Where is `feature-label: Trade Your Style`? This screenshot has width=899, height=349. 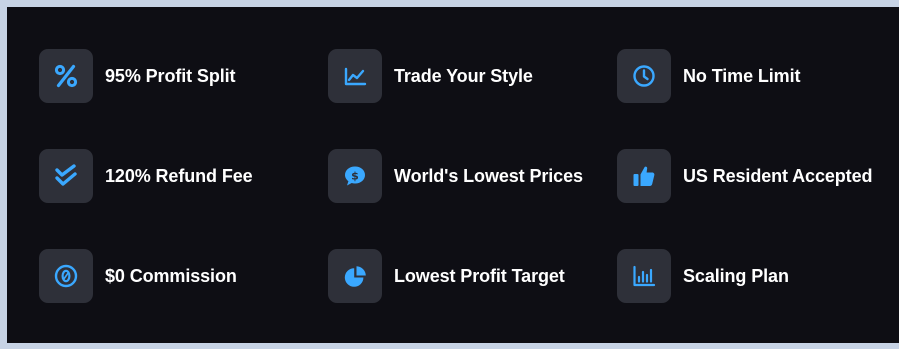 feature-label: Trade Your Style is located at coordinates (463, 76).